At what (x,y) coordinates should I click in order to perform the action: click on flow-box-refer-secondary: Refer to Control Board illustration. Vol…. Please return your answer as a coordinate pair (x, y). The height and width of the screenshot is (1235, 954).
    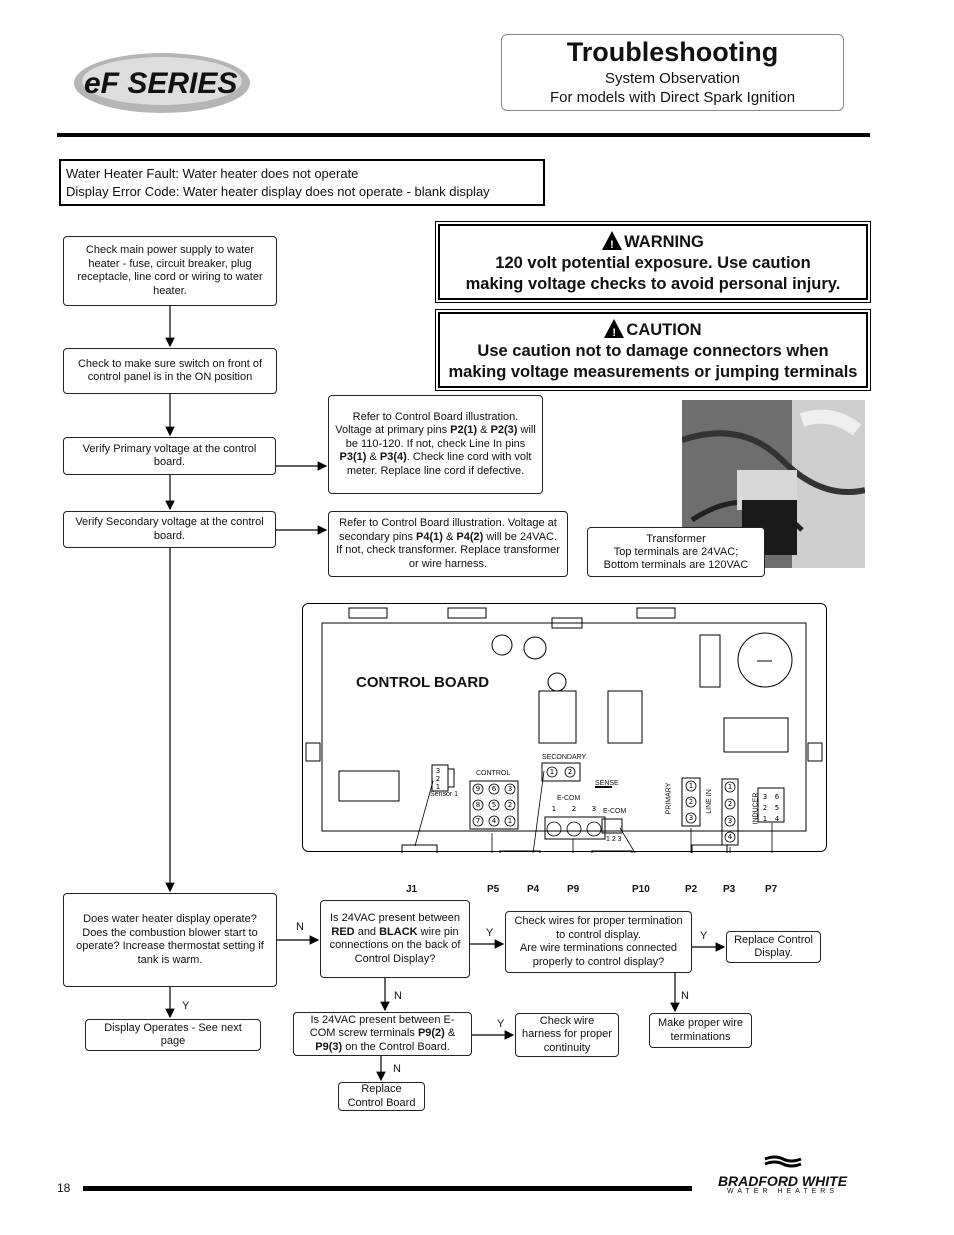
    Looking at the image, I should click on (448, 544).